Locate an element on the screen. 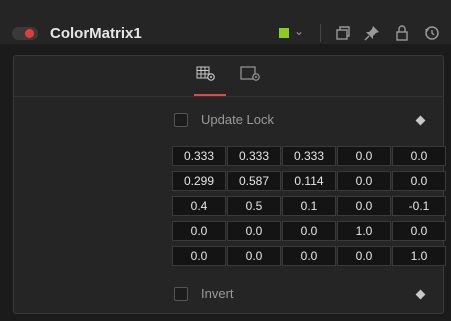 This screenshot has height=321, width=451. matrix-cell-r2-c2: 0.587 is located at coordinates (254, 181).